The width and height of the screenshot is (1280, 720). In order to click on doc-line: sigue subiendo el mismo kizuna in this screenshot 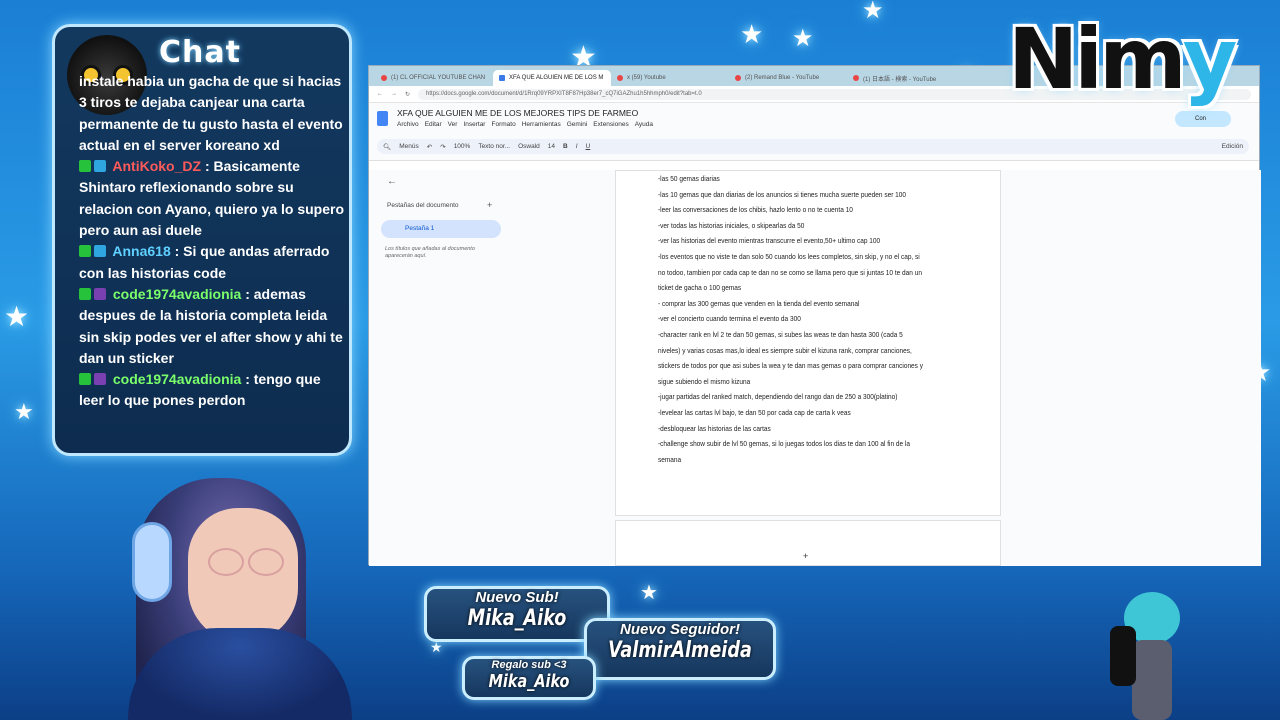, I will do `click(704, 381)`.